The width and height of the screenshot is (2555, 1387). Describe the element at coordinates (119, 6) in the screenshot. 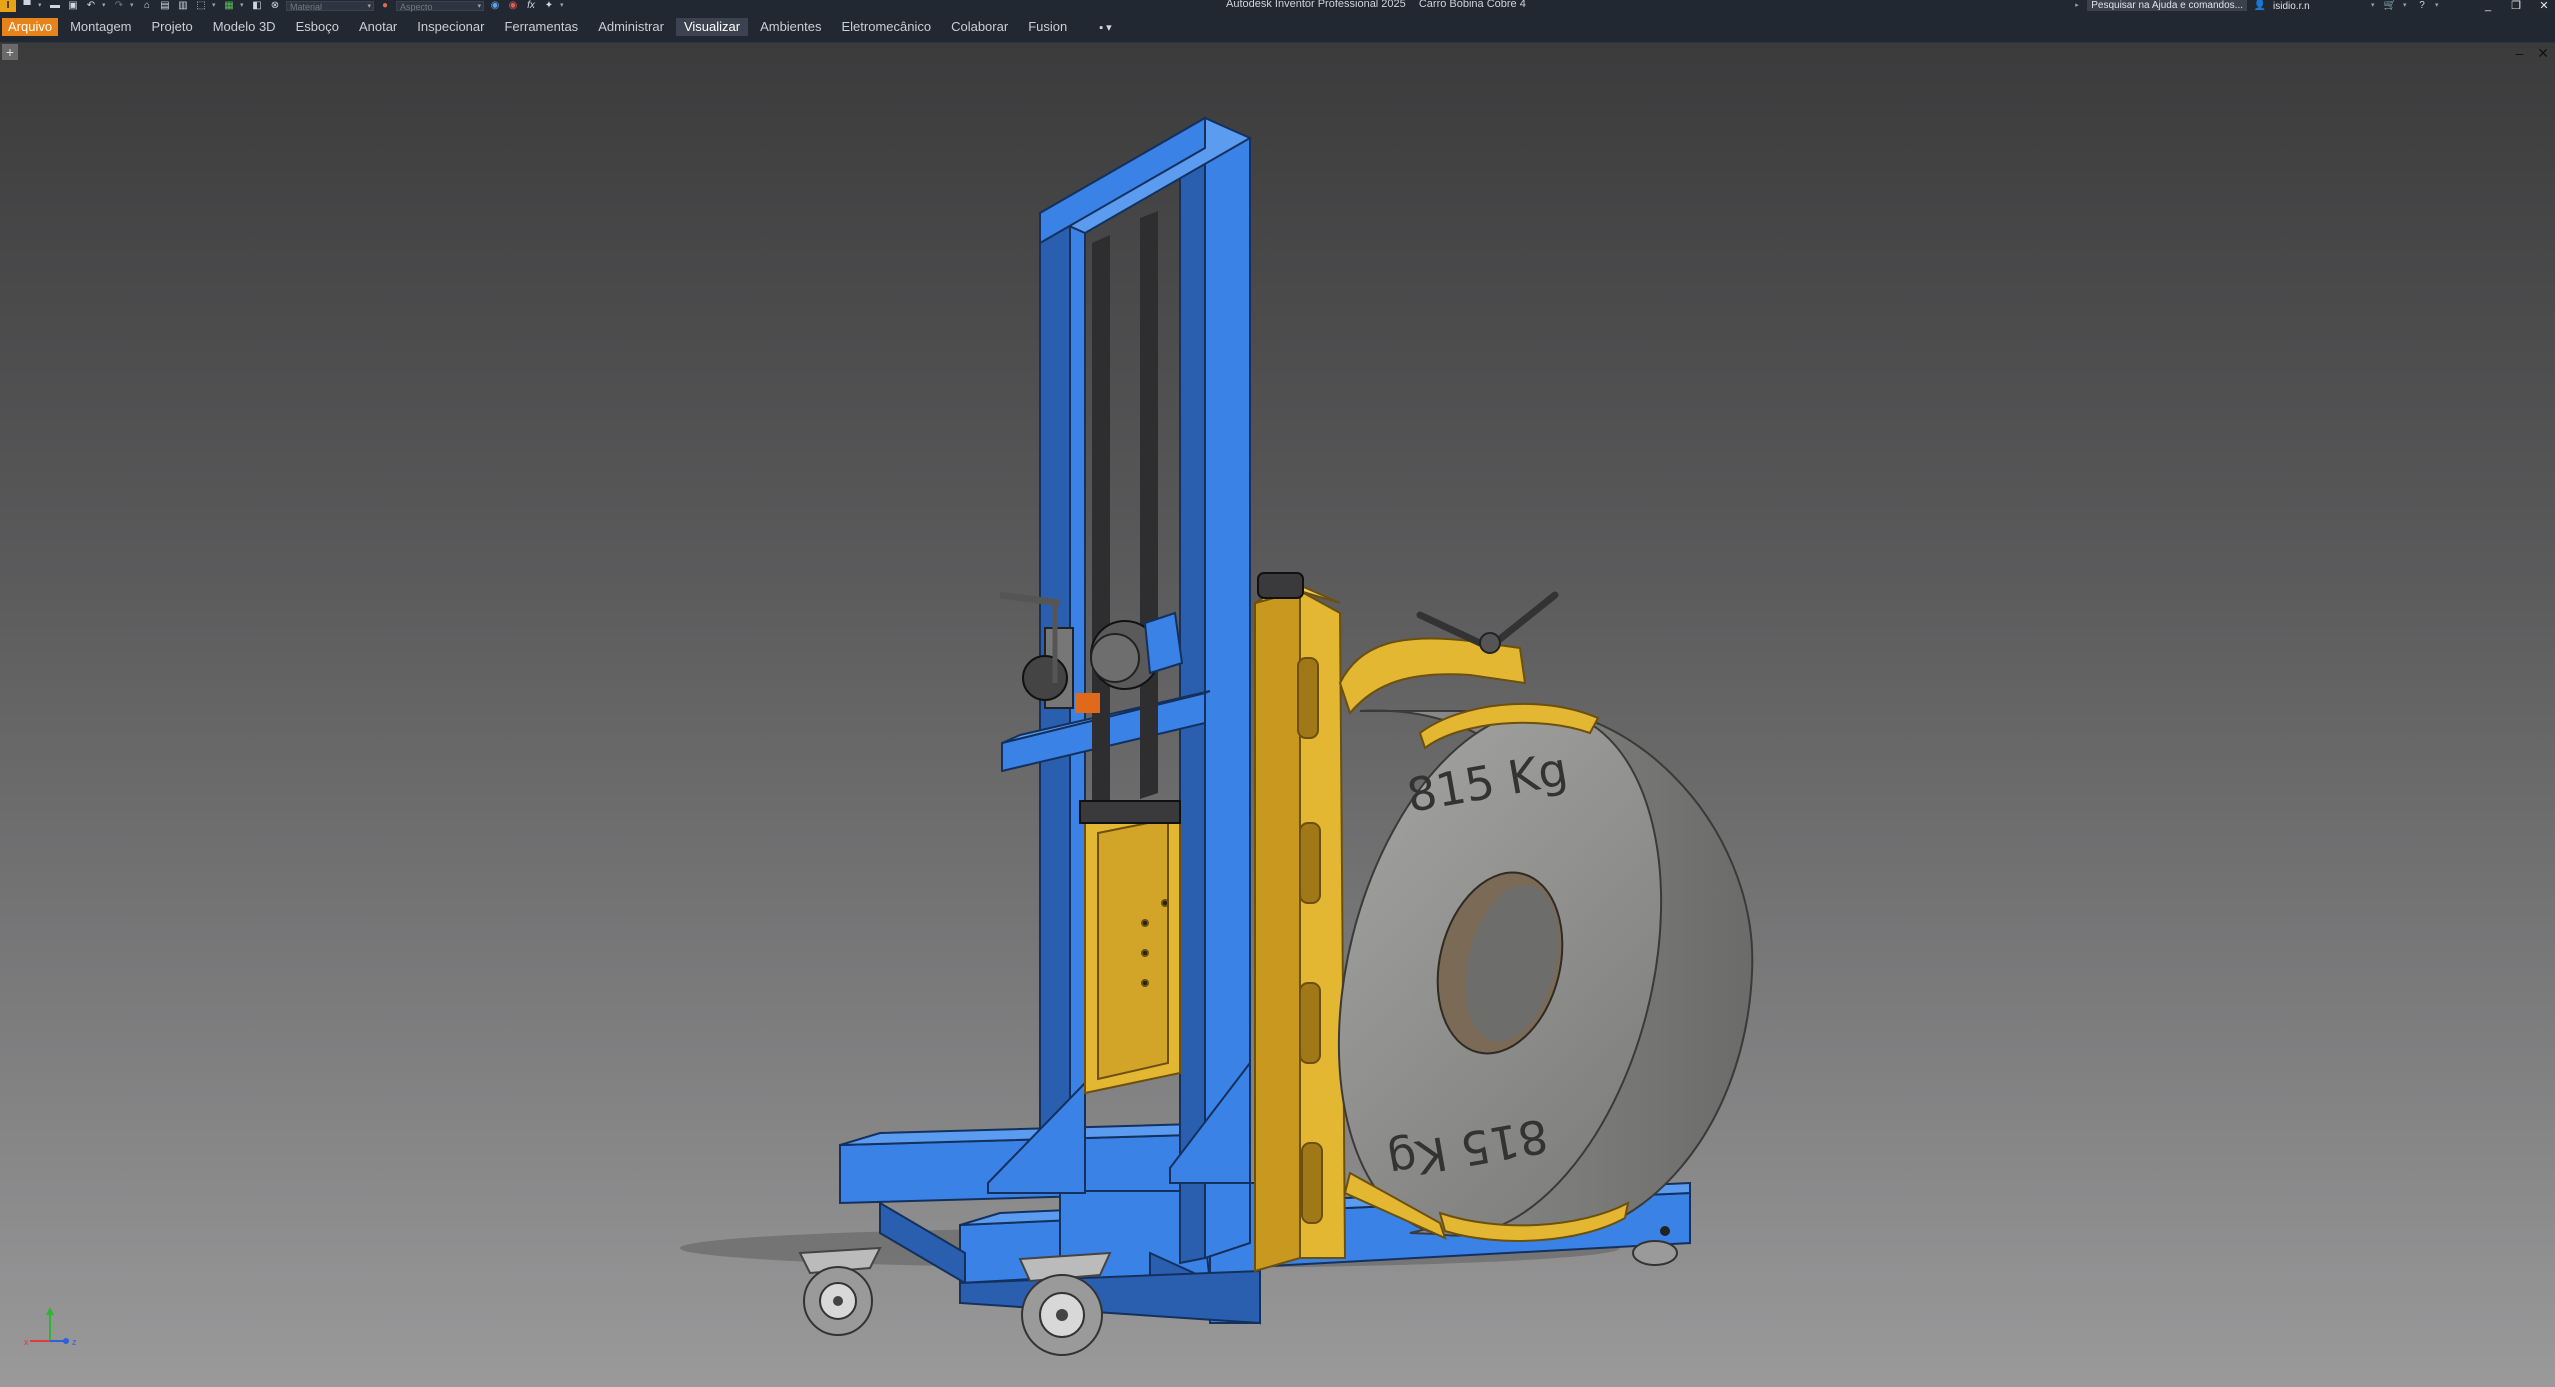

I see `redo-icon: ↷` at that location.